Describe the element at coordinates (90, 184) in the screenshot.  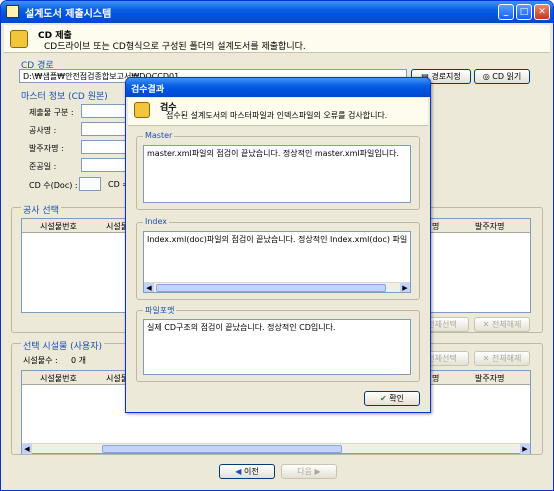
I see `cd-doc-count-field` at that location.